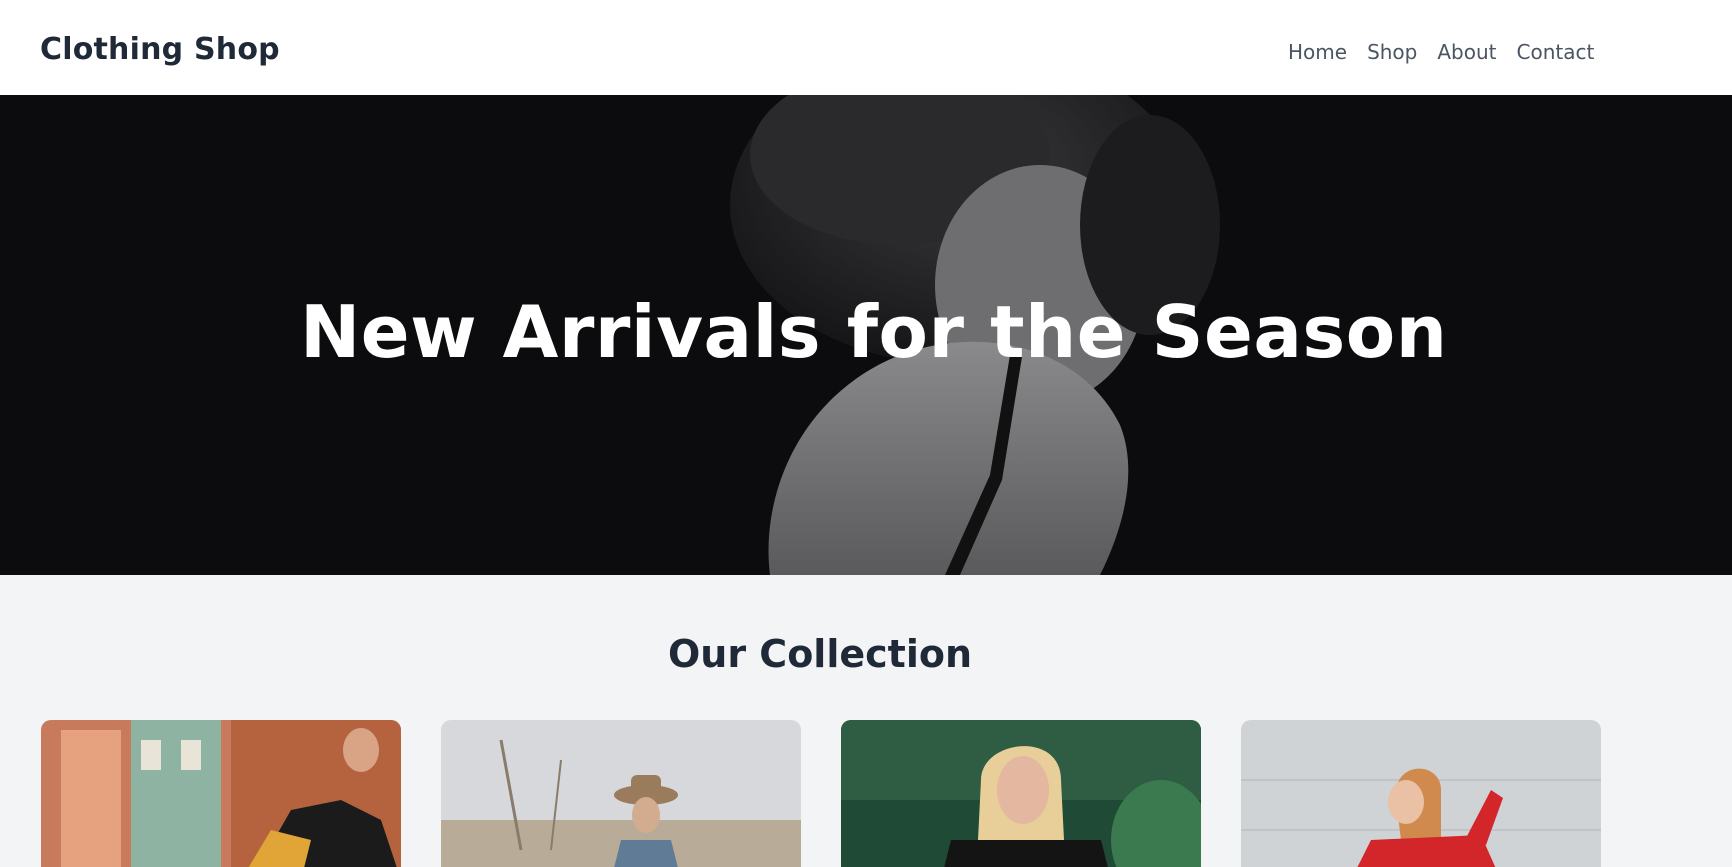  Describe the element at coordinates (1556, 52) in the screenshot. I see `nav-link-contact: Contact` at that location.